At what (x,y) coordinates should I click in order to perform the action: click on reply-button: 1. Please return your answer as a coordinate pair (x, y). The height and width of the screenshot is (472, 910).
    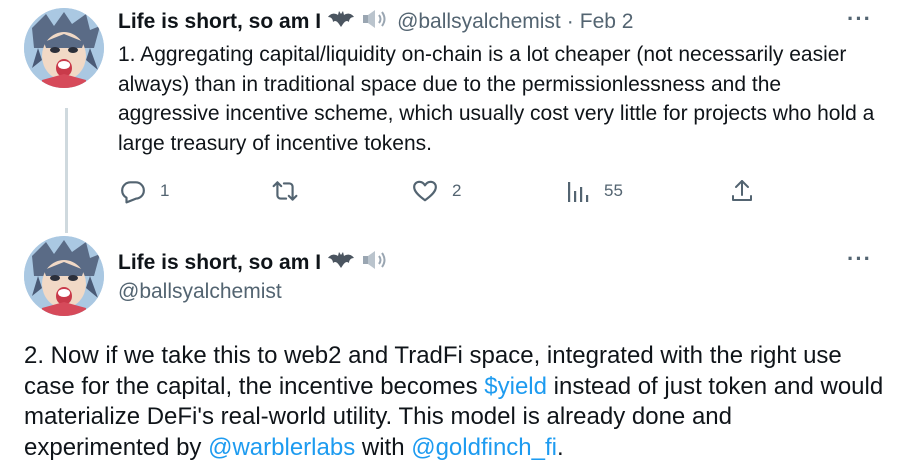
    Looking at the image, I should click on (144, 191).